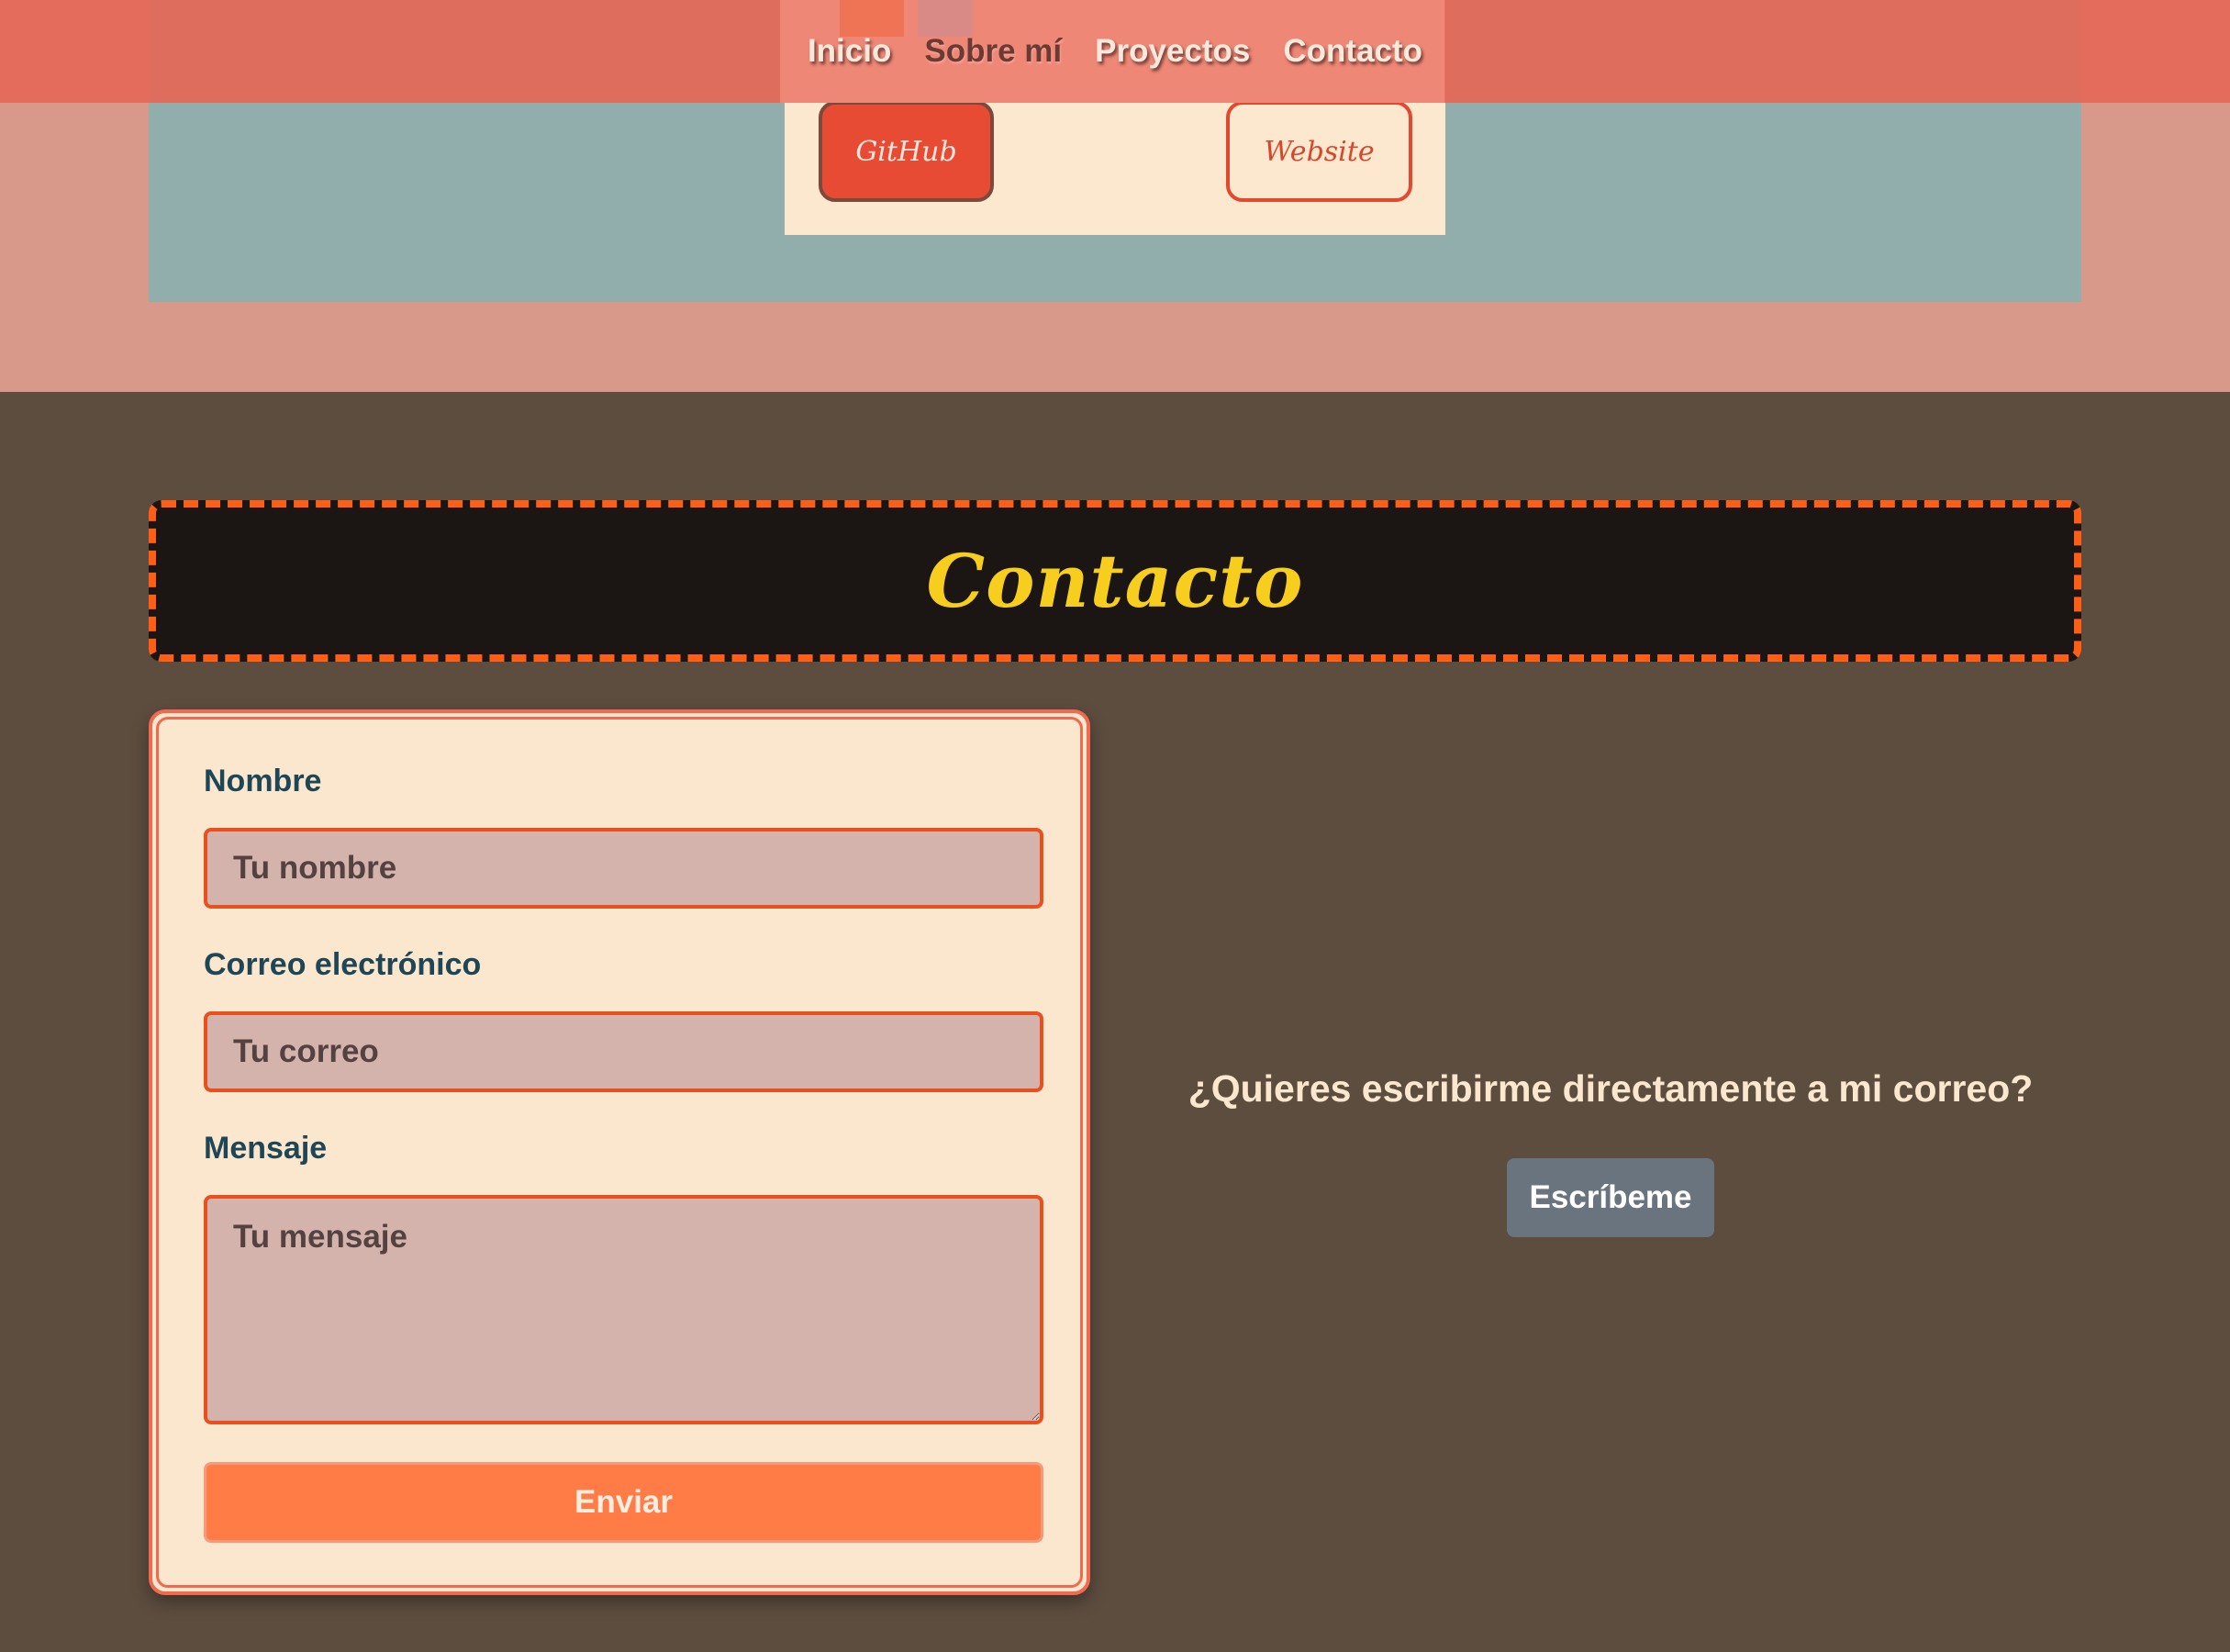 Image resolution: width=2230 pixels, height=1652 pixels. I want to click on nav-link-inicio: Inicio, so click(849, 52).